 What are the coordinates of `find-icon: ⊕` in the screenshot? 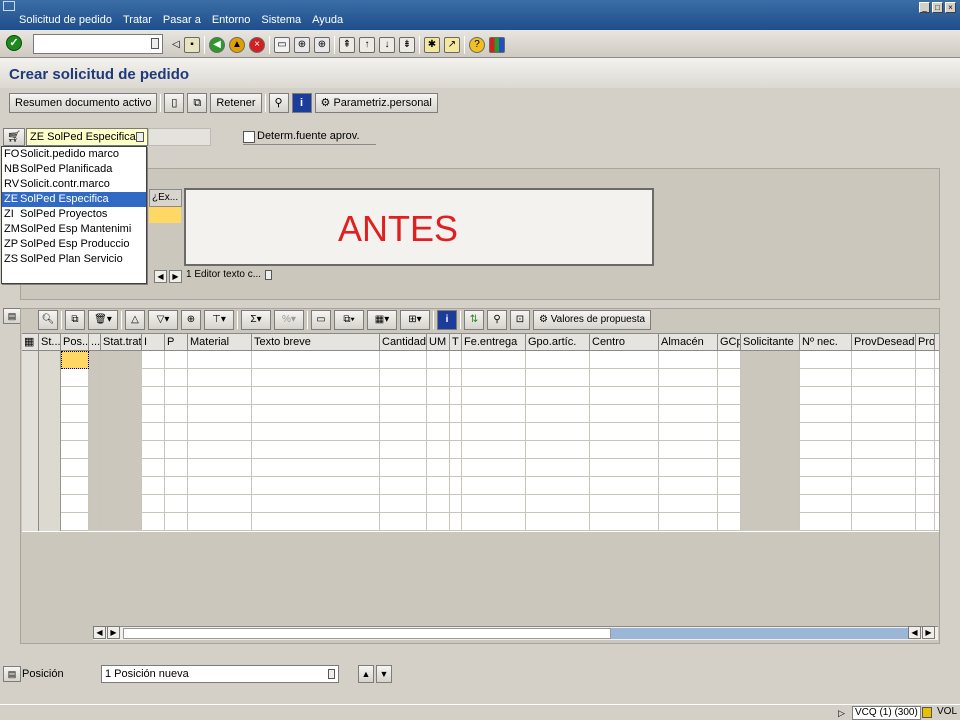 It's located at (191, 320).